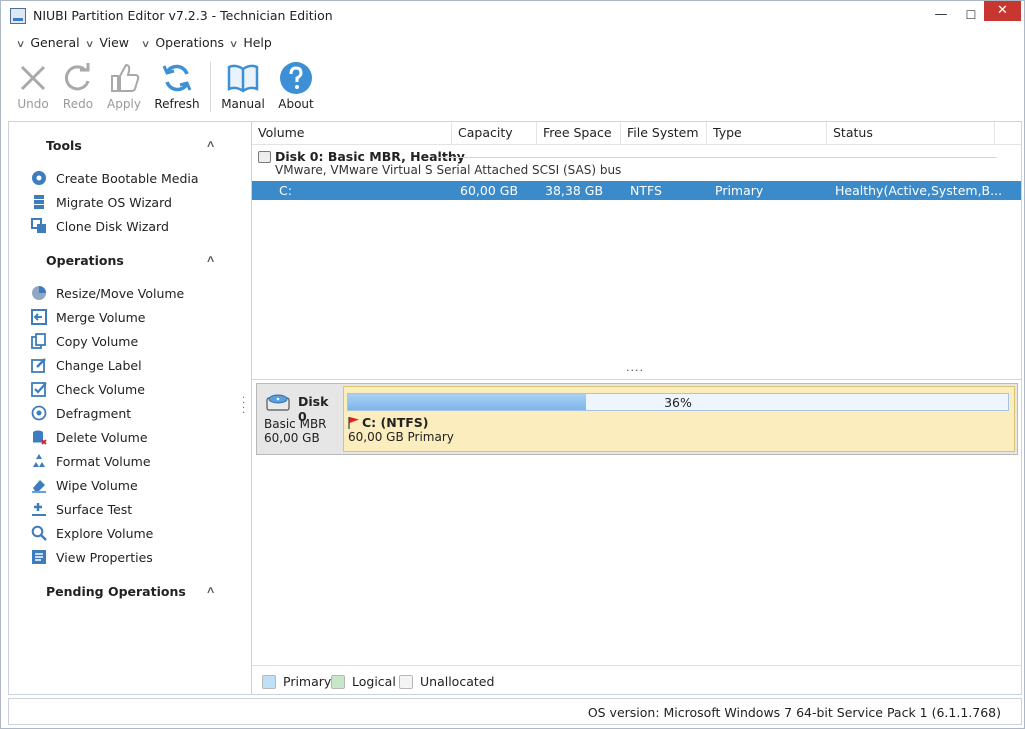  I want to click on legend-primary: Primary, so click(296, 682).